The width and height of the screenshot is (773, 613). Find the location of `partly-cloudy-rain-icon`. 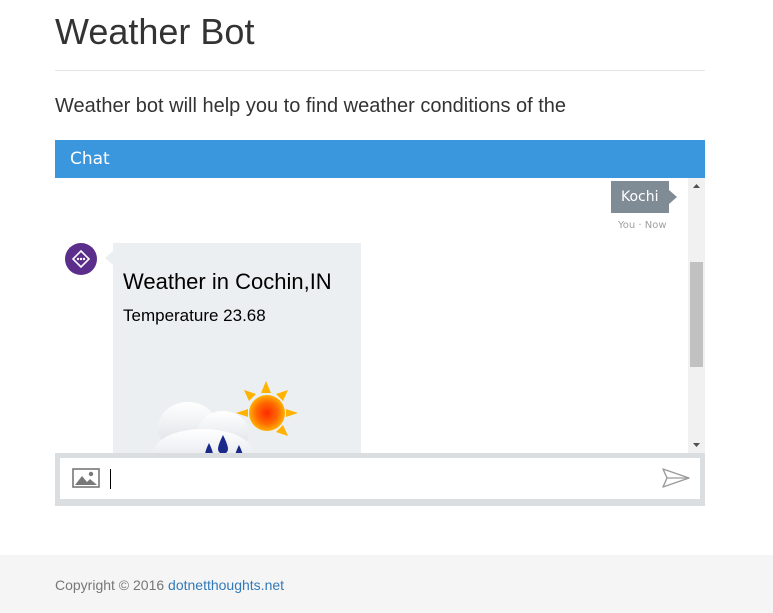

partly-cloudy-rain-icon is located at coordinates (225, 417).